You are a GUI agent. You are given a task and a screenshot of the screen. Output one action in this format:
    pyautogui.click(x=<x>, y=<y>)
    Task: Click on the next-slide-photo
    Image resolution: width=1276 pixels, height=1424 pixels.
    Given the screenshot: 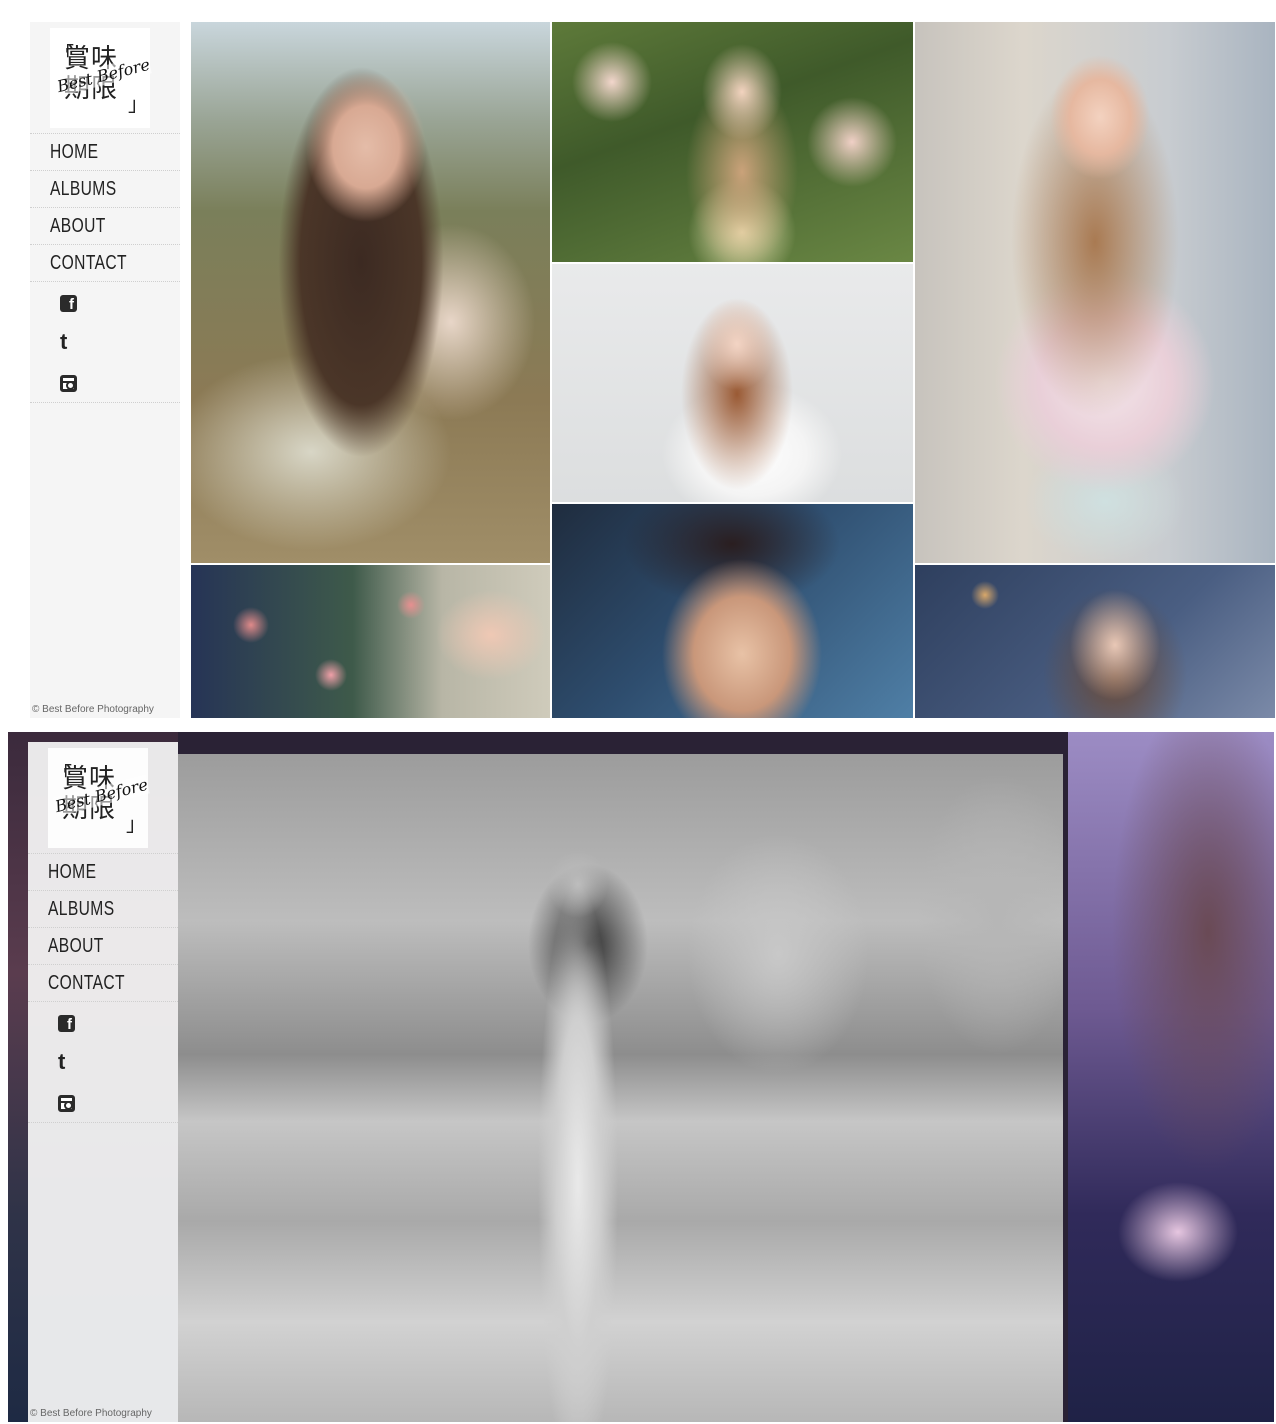 What is the action you would take?
    pyautogui.click(x=1171, y=1077)
    